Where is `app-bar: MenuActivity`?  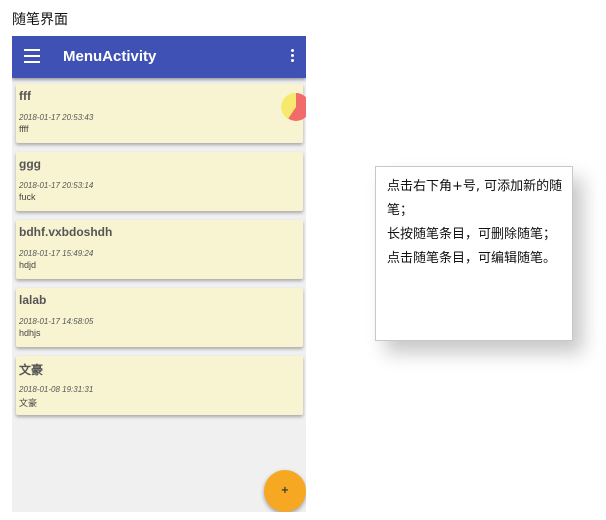
app-bar: MenuActivity is located at coordinates (159, 57).